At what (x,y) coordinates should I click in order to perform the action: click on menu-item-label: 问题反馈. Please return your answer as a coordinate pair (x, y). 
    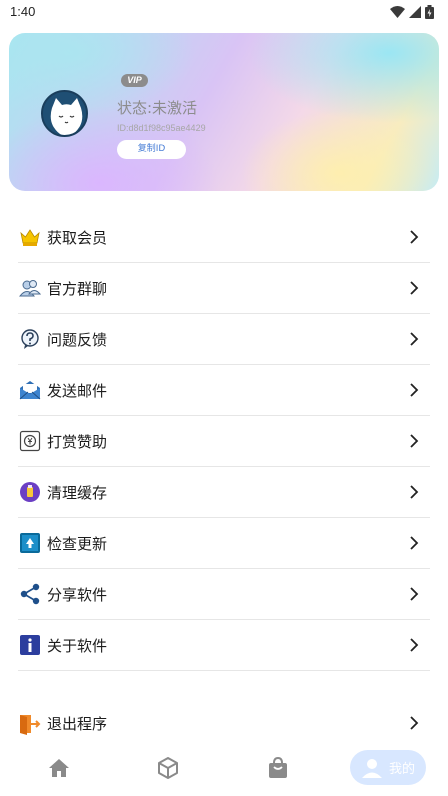
    Looking at the image, I should click on (77, 339).